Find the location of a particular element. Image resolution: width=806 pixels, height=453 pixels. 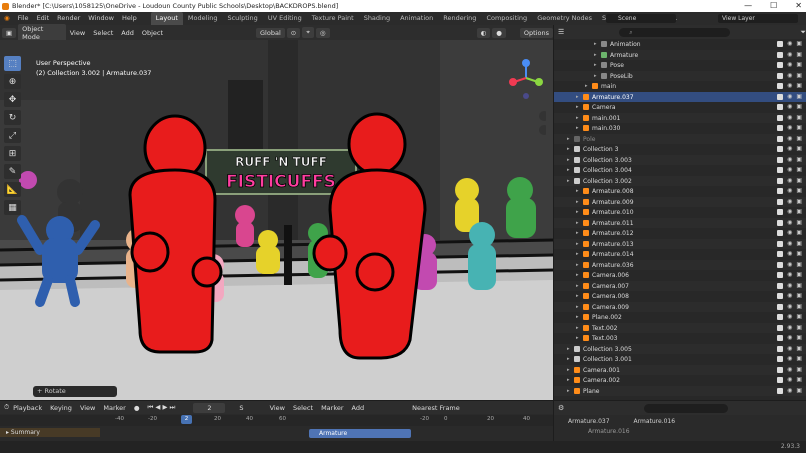

close-button: ✕ is located at coordinates (798, 6).